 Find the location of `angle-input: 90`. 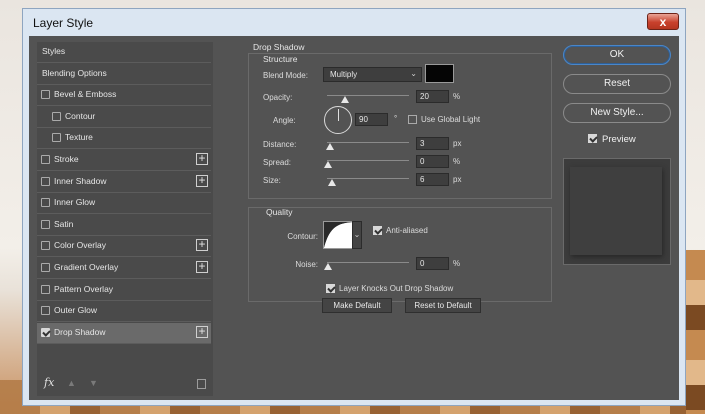

angle-input: 90 is located at coordinates (371, 119).